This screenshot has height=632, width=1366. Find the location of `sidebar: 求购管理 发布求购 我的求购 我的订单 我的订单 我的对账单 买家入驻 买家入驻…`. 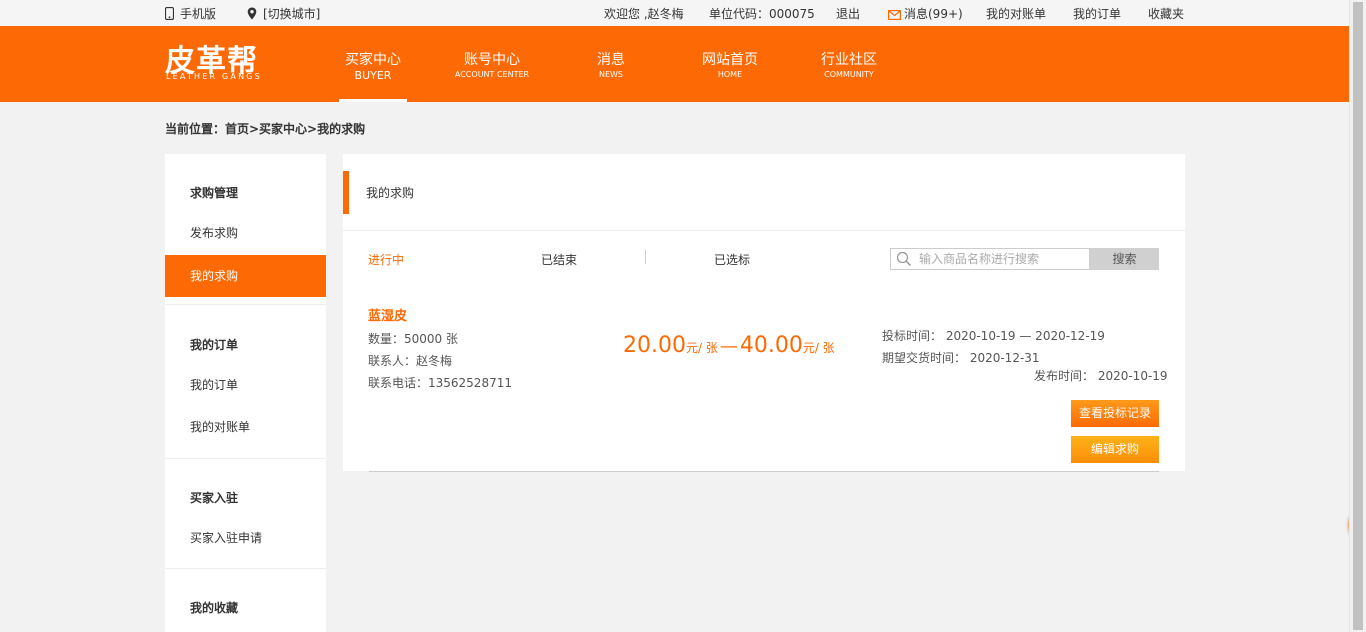

sidebar: 求购管理 发布求购 我的求购 我的订单 我的订单 我的对账单 买家入驻 买家入驻… is located at coordinates (245, 393).